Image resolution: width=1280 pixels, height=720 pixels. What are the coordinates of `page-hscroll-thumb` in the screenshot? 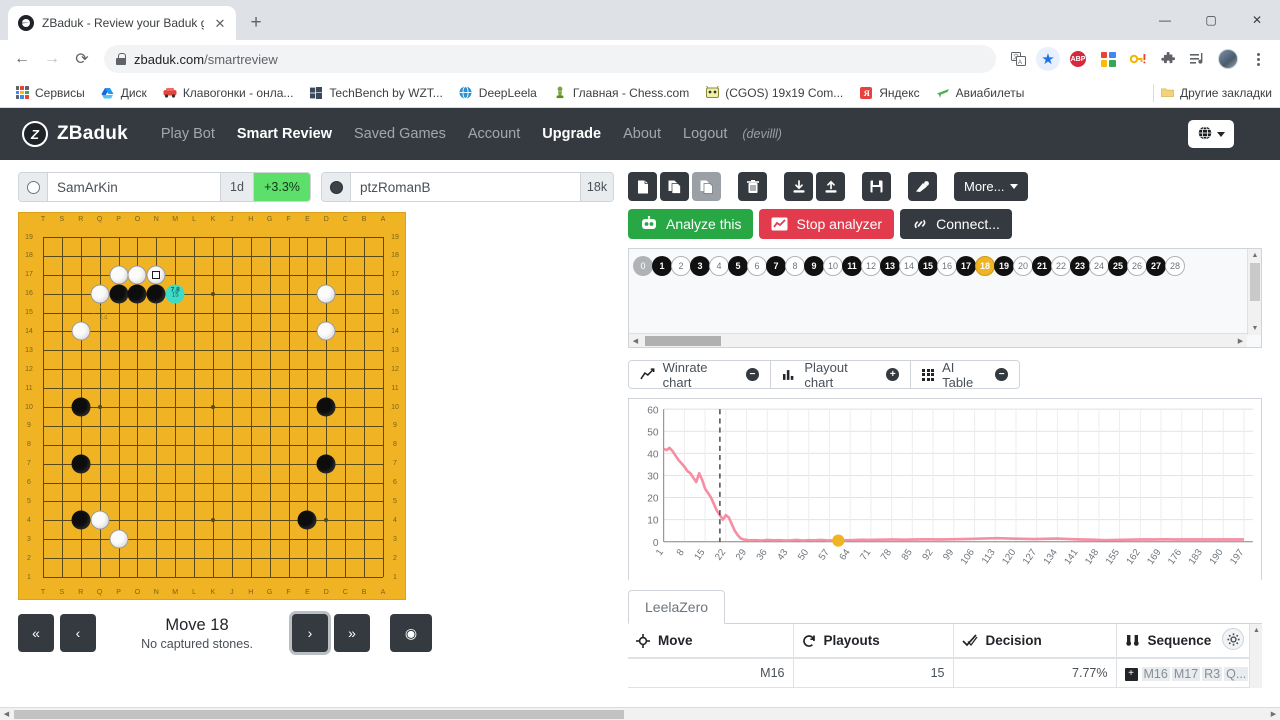 It's located at (319, 714).